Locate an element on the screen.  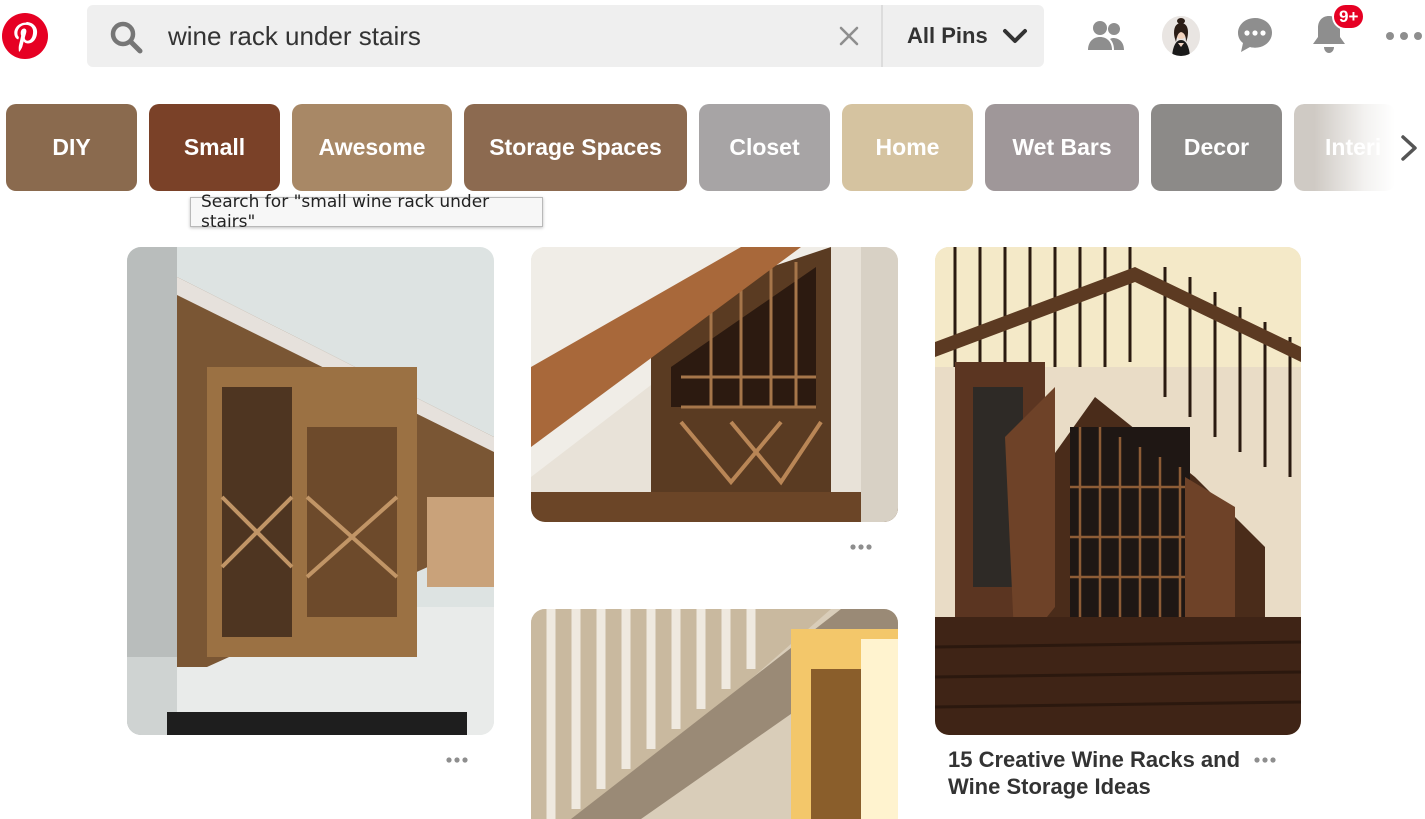
guide-chip-label: Wet Bars is located at coordinates (1062, 147).